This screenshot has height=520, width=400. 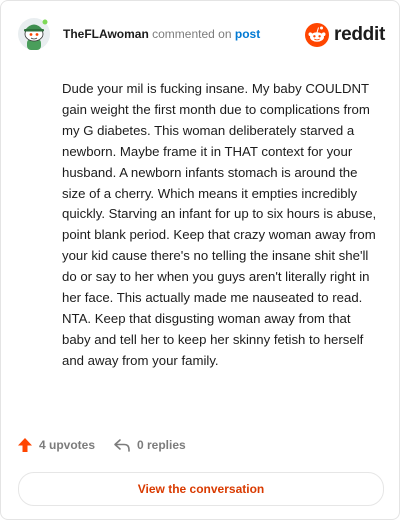 I want to click on view-conversation-button: View the conversation, so click(x=201, y=489).